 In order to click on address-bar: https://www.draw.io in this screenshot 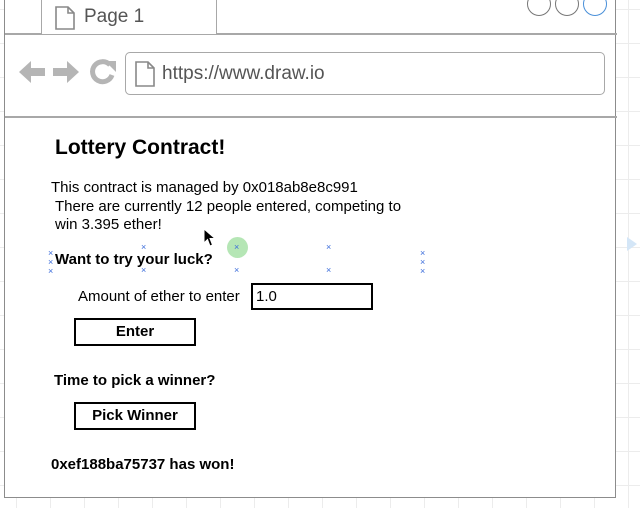, I will do `click(365, 73)`.